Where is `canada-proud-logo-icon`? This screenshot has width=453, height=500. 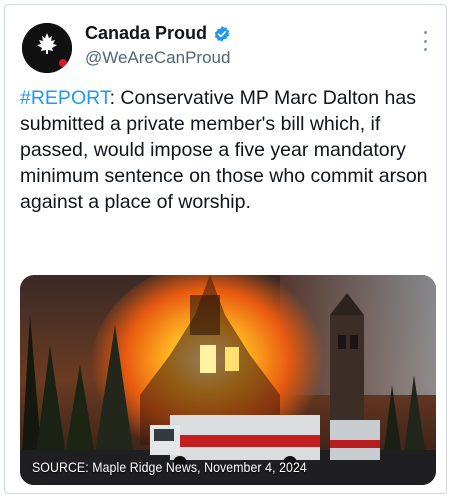
canada-proud-logo-icon is located at coordinates (47, 48).